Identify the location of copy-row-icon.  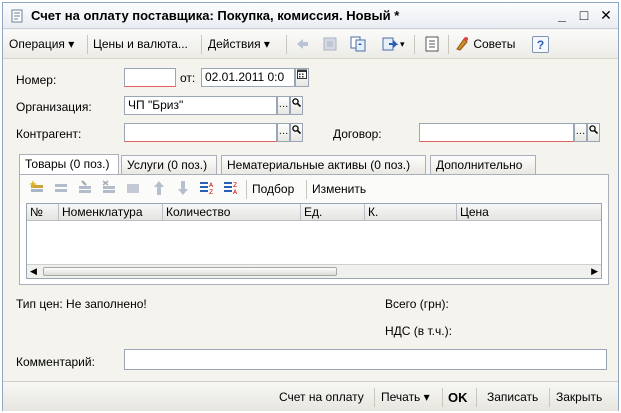
(61, 188).